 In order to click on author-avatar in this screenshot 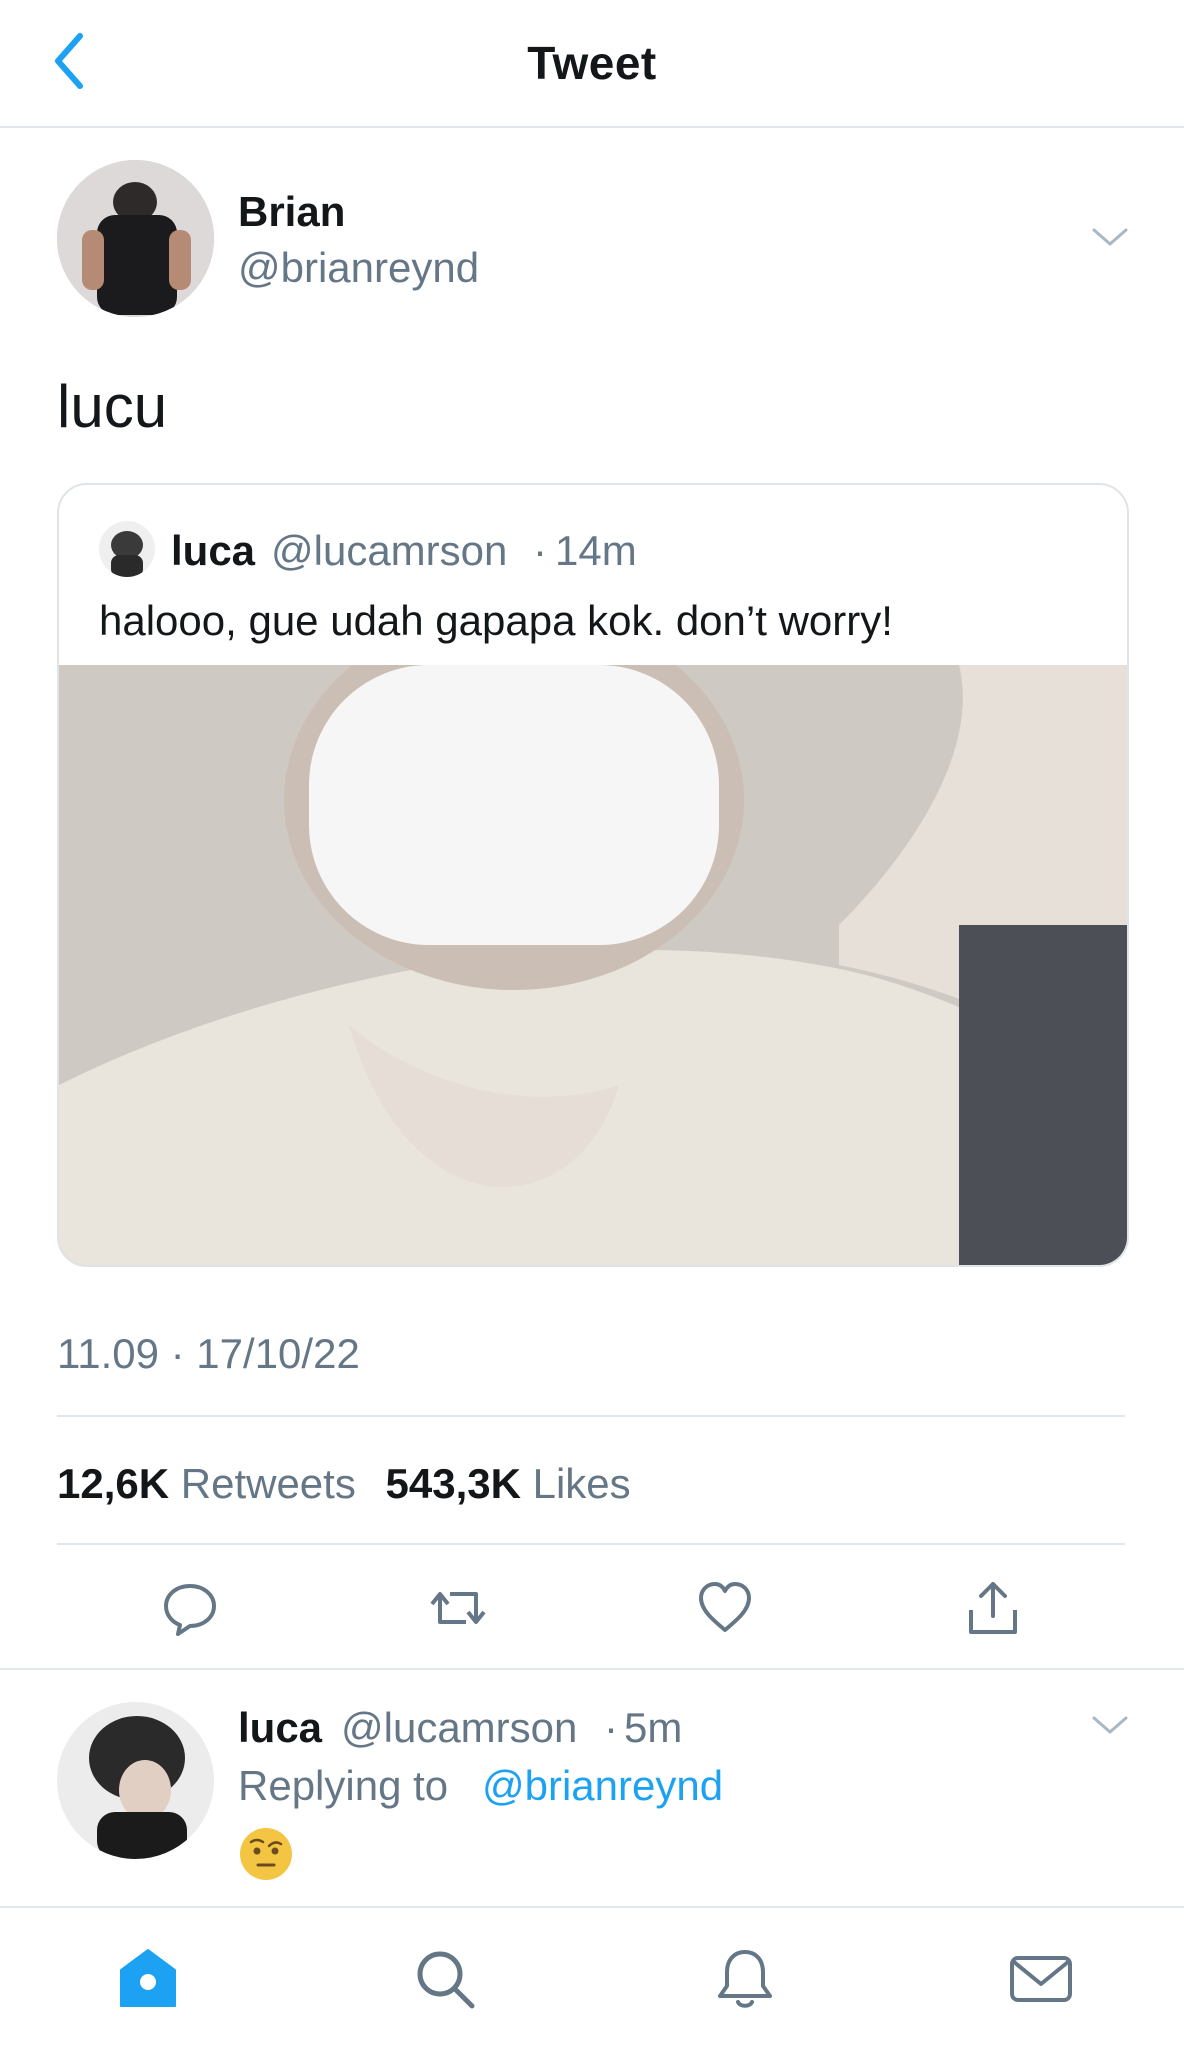, I will do `click(135, 238)`.